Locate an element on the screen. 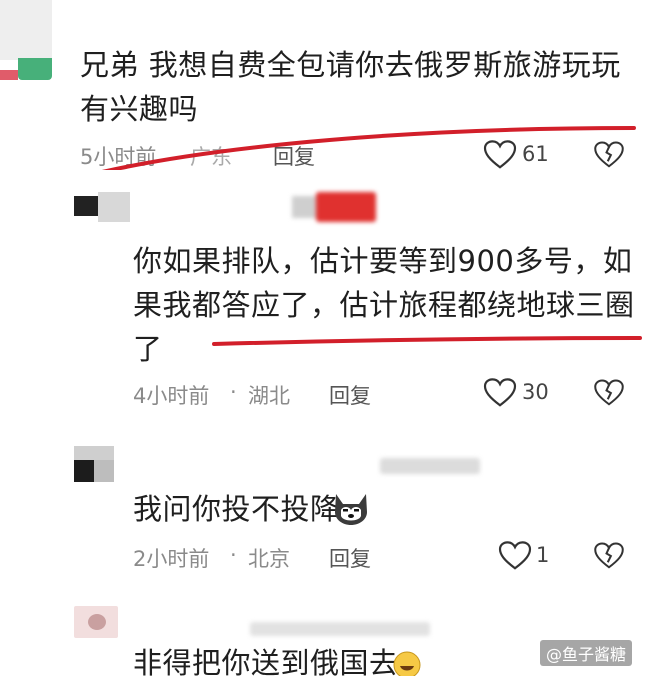 The width and height of the screenshot is (660, 687). comment-location: 湖北 is located at coordinates (269, 396).